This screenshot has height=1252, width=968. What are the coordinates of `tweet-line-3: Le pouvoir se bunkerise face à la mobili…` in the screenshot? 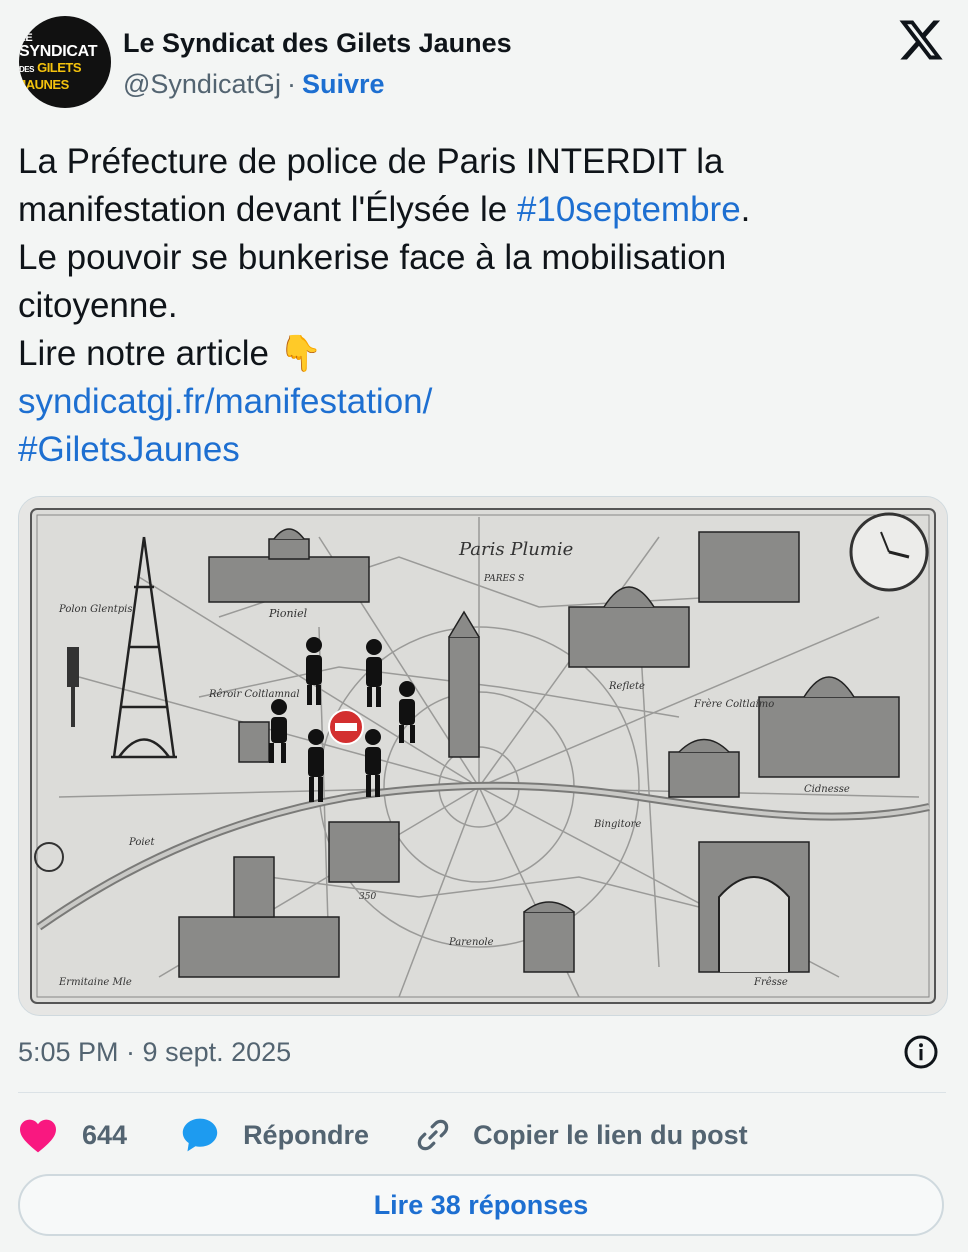 It's located at (372, 257).